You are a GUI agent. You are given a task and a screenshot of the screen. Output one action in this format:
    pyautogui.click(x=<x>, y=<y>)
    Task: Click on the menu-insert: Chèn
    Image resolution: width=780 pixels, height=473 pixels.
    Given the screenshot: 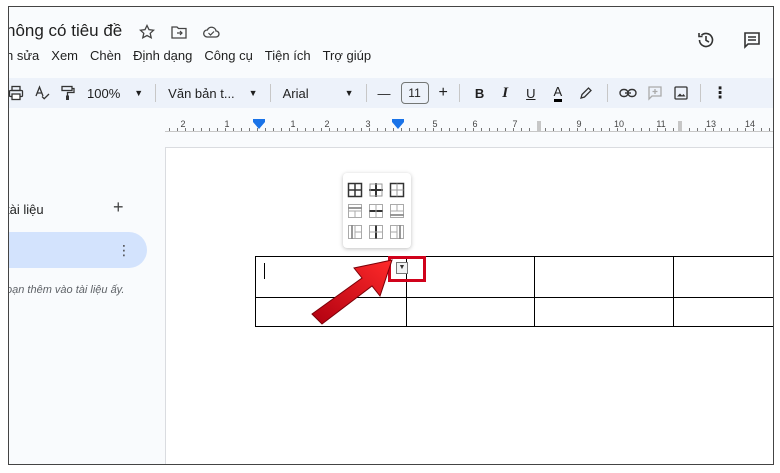 What is the action you would take?
    pyautogui.click(x=105, y=55)
    